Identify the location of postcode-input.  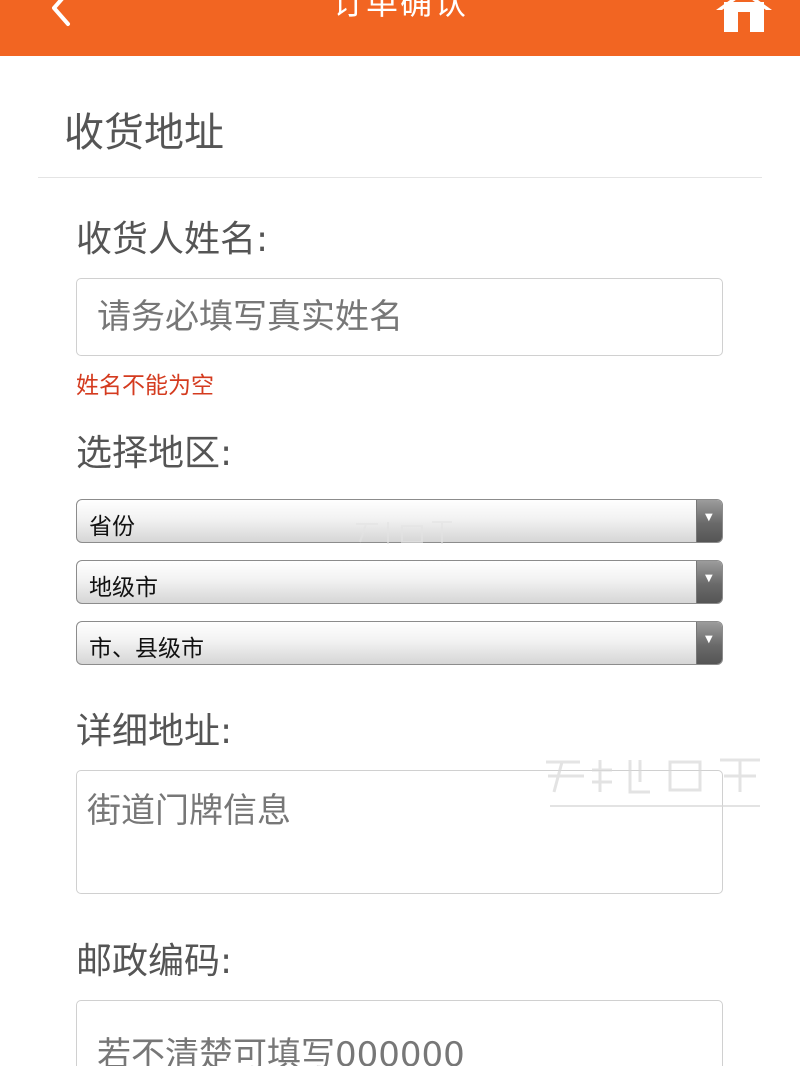
(399, 1033).